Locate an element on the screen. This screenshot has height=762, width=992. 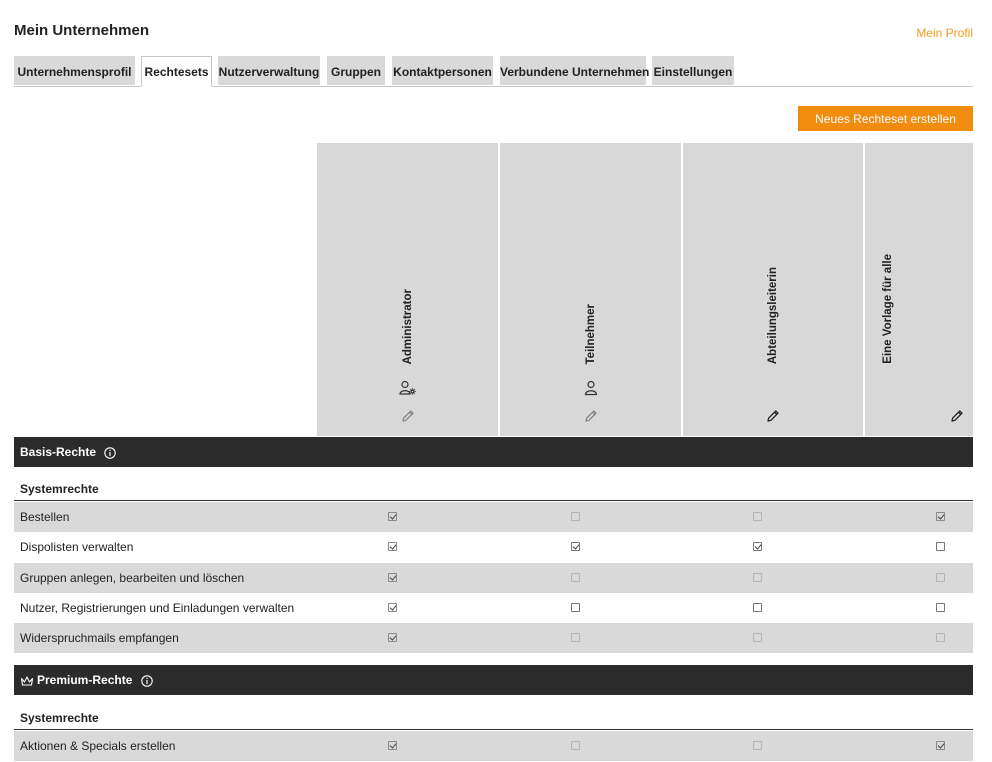
permission-label: Gruppen anlegen, bearbeiten und löschen is located at coordinates (132, 577).